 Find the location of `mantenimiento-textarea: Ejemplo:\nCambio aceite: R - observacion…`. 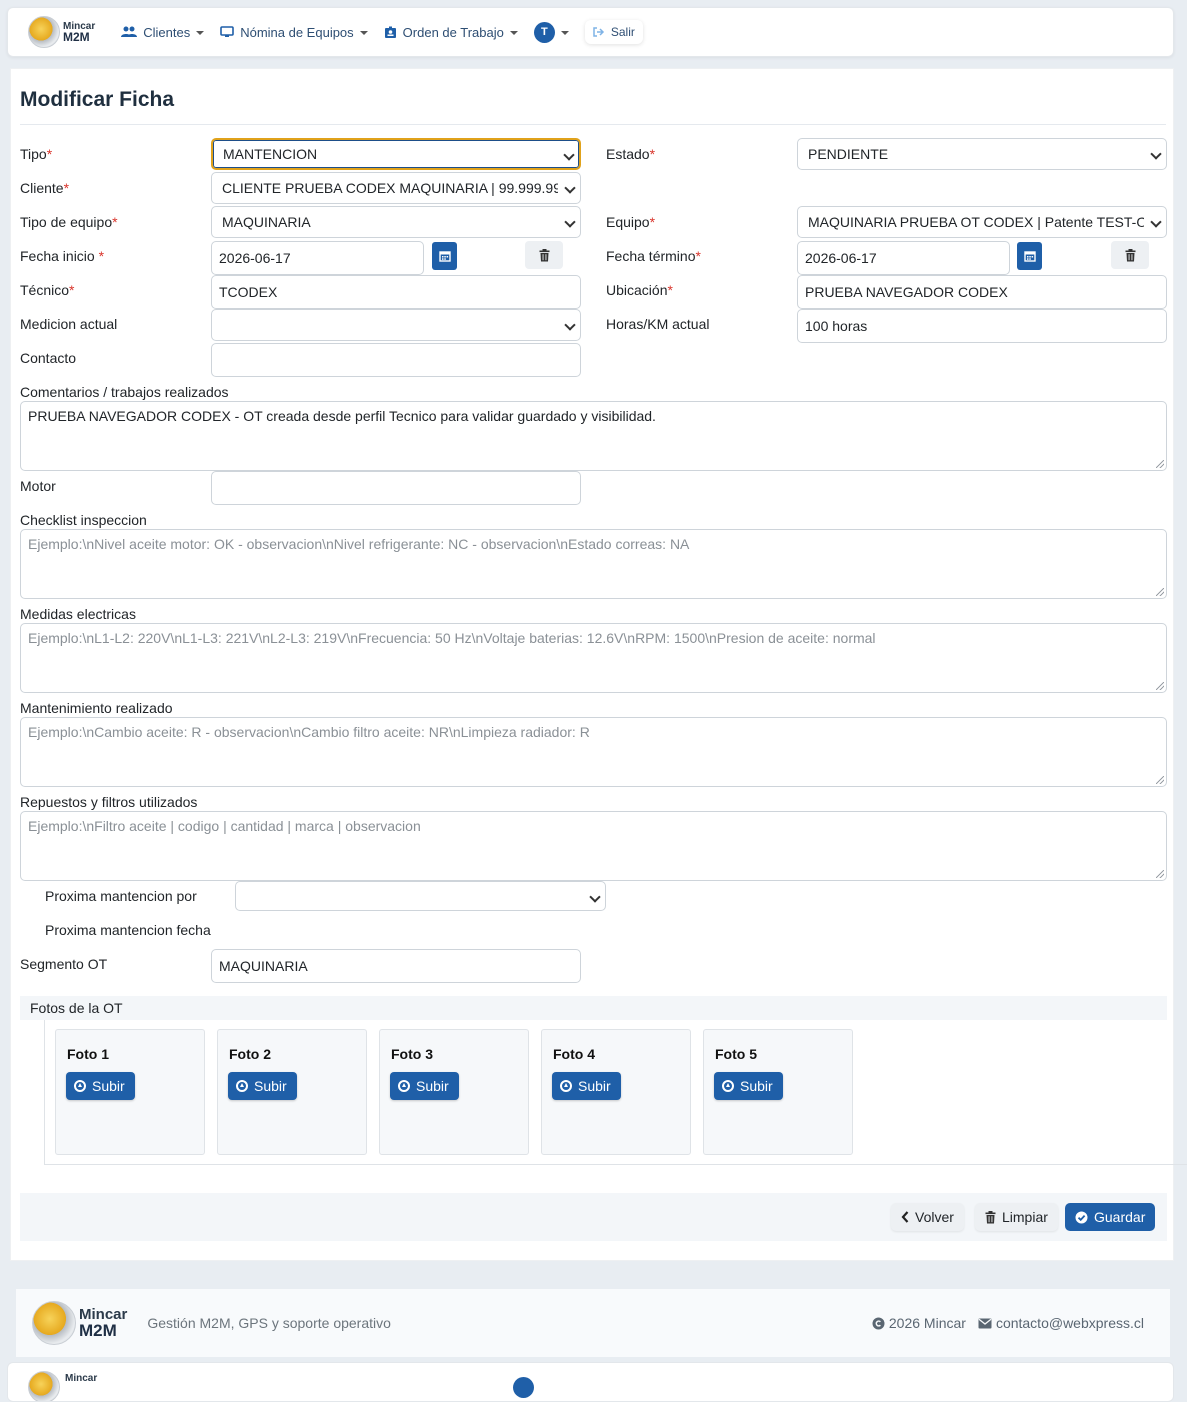

mantenimiento-textarea: Ejemplo:\nCambio aceite: R - observacion… is located at coordinates (593, 752).